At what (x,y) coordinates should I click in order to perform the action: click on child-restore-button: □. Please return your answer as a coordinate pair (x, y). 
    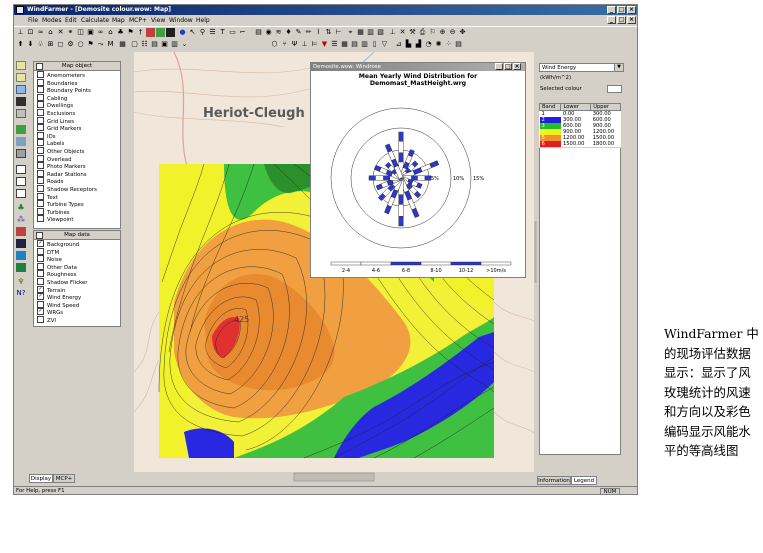
    Looking at the image, I should click on (621, 20).